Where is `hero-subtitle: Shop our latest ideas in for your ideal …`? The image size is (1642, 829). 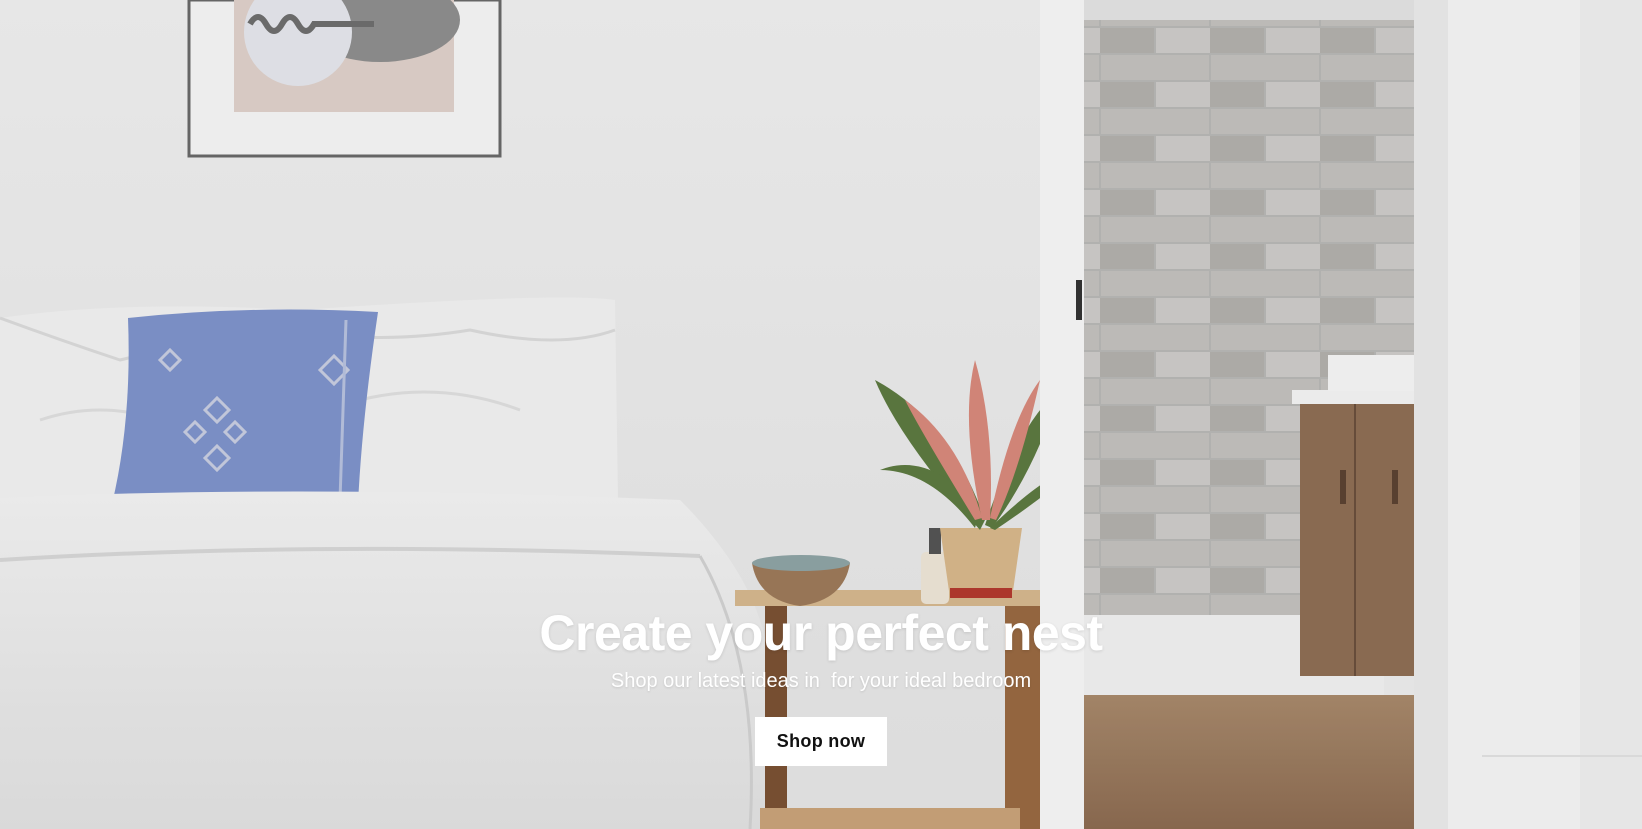 hero-subtitle: Shop our latest ideas in for your ideal … is located at coordinates (821, 681).